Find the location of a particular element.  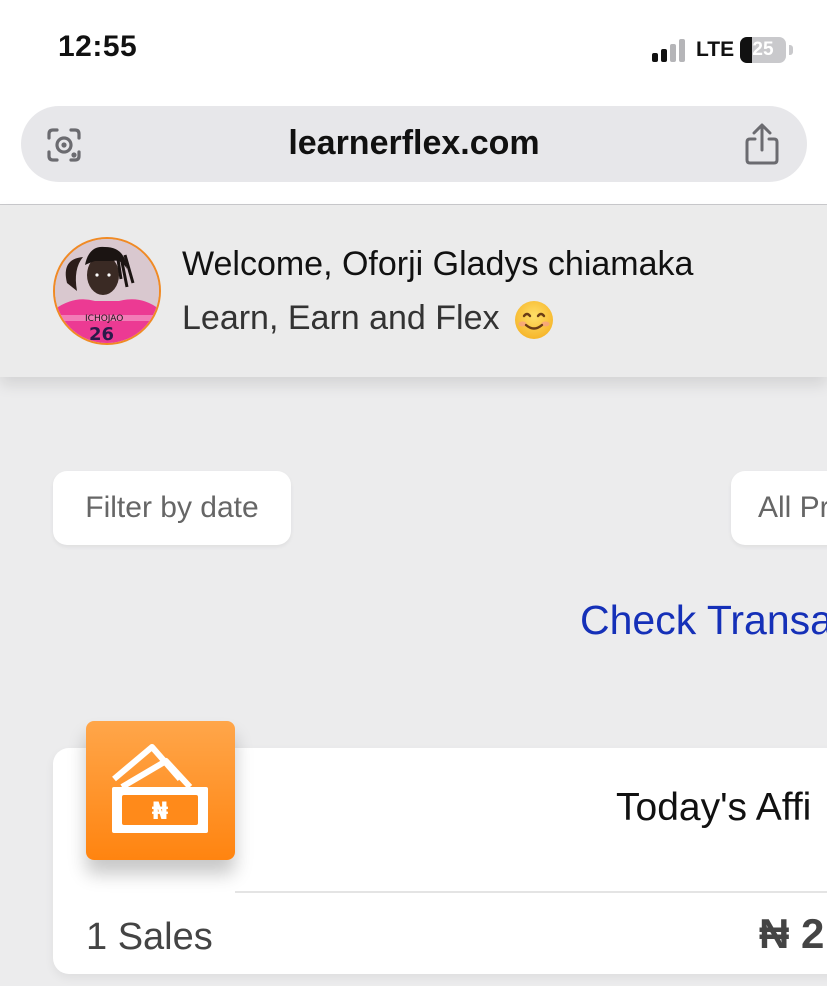

tagline-text: Learn, Earn and Flex is located at coordinates (341, 318).